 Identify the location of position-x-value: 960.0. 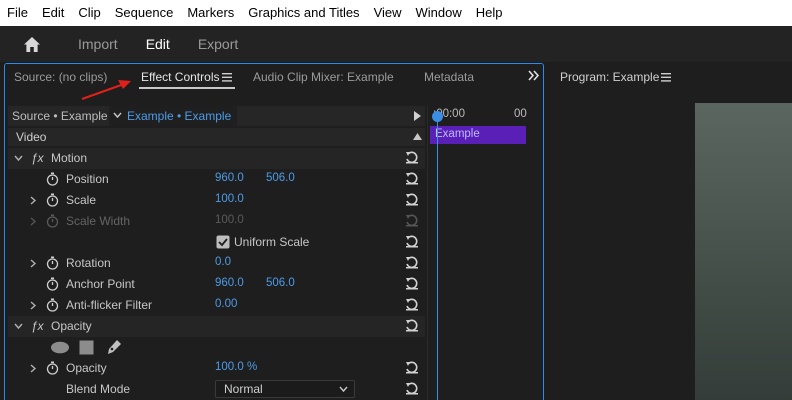
(229, 178).